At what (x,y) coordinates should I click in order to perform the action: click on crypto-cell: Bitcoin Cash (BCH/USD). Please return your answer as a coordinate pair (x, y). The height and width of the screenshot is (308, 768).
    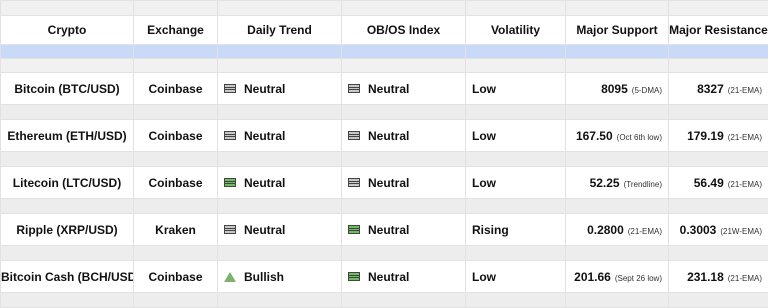
    Looking at the image, I should click on (67, 277).